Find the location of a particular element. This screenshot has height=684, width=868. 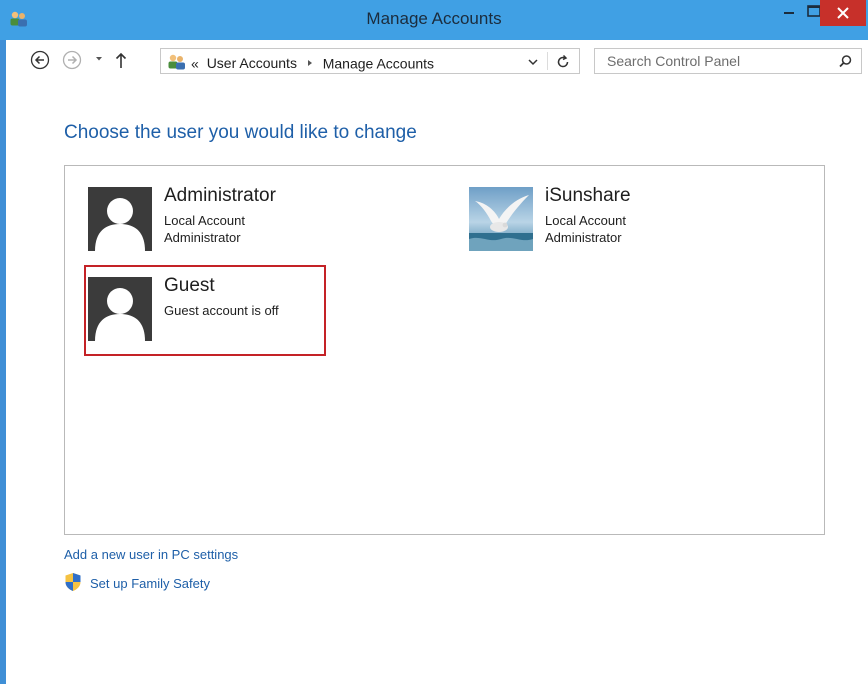

close-icon is located at coordinates (843, 13).